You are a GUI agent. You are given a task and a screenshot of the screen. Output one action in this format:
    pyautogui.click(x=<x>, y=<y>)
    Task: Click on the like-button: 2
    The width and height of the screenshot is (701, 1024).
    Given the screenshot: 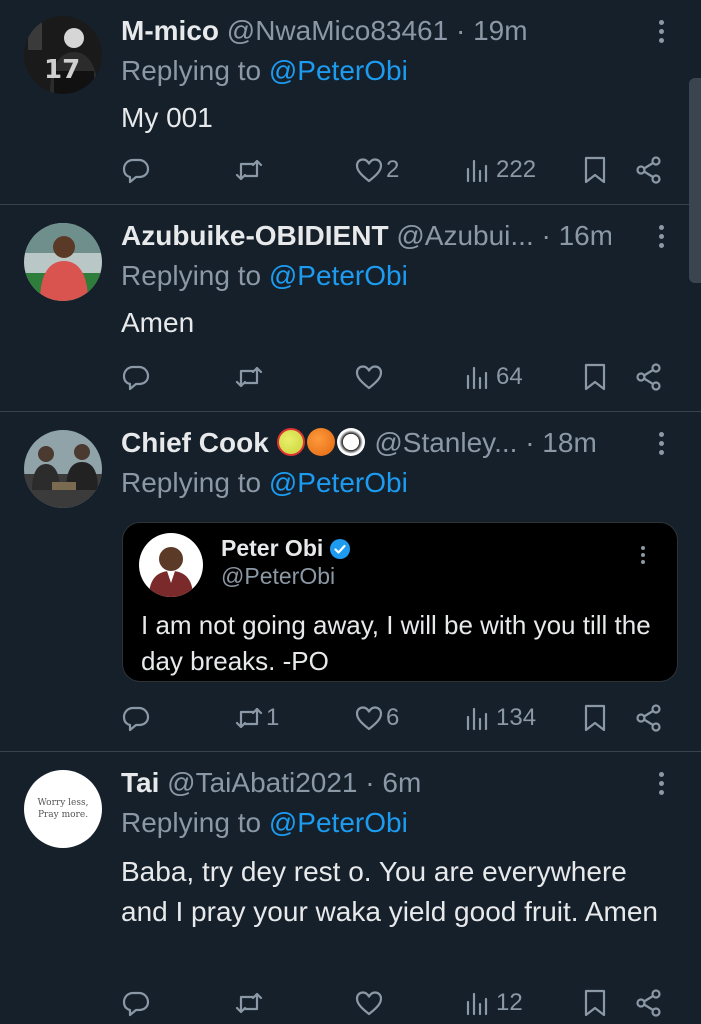 What is the action you would take?
    pyautogui.click(x=376, y=170)
    